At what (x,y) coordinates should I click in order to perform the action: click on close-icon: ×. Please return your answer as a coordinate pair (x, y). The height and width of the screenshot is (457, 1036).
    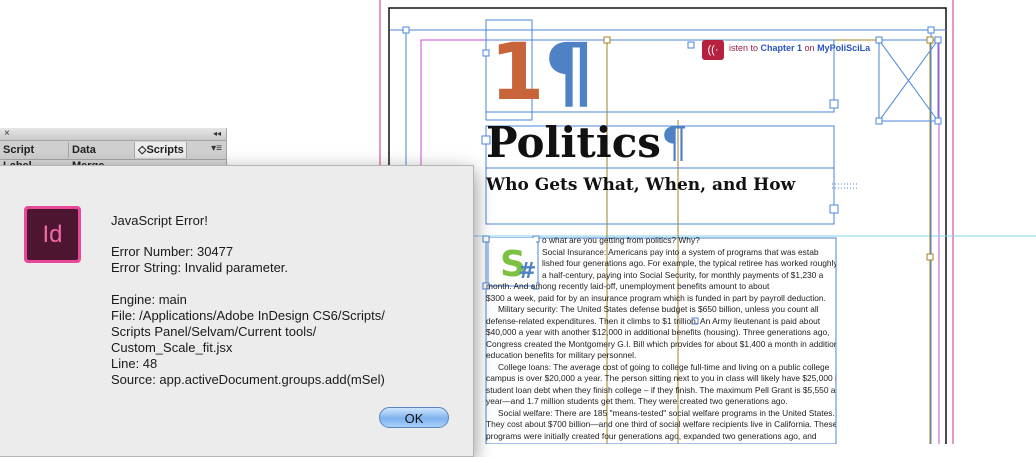
    Looking at the image, I should click on (7, 134).